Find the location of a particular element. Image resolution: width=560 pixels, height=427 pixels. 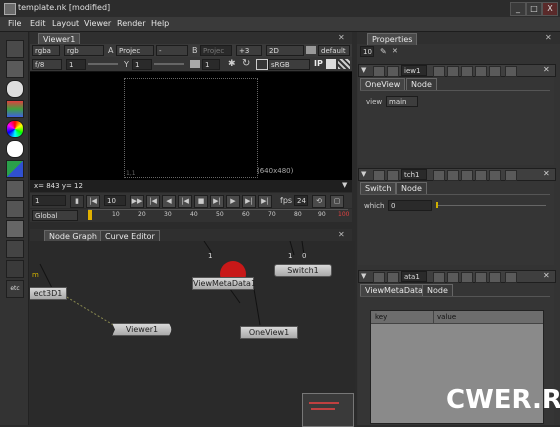

pin-icon: ✎ is located at coordinates (383, 51).